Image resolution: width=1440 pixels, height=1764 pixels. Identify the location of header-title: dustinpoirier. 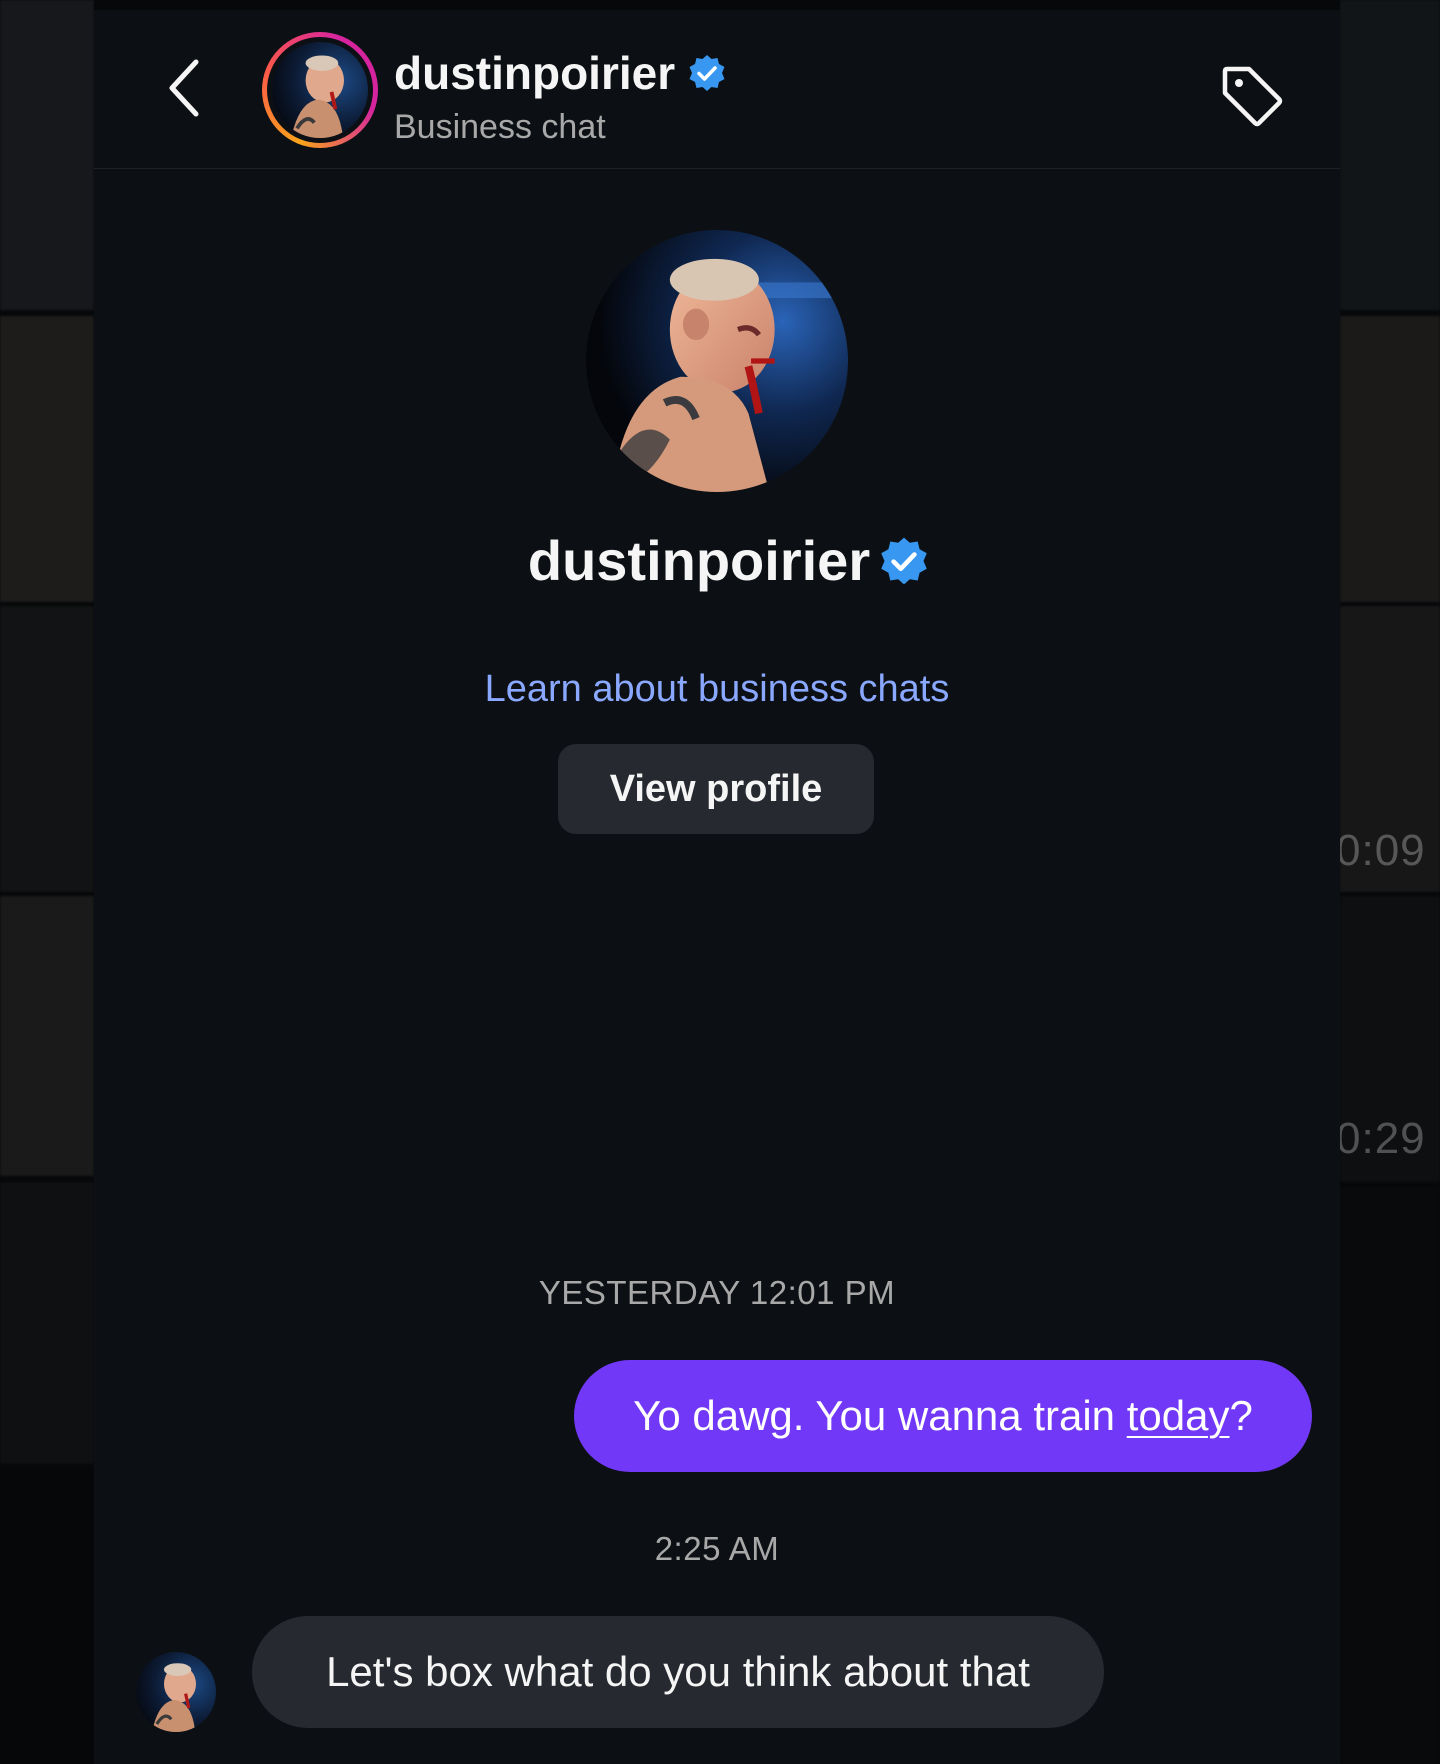
(560, 73).